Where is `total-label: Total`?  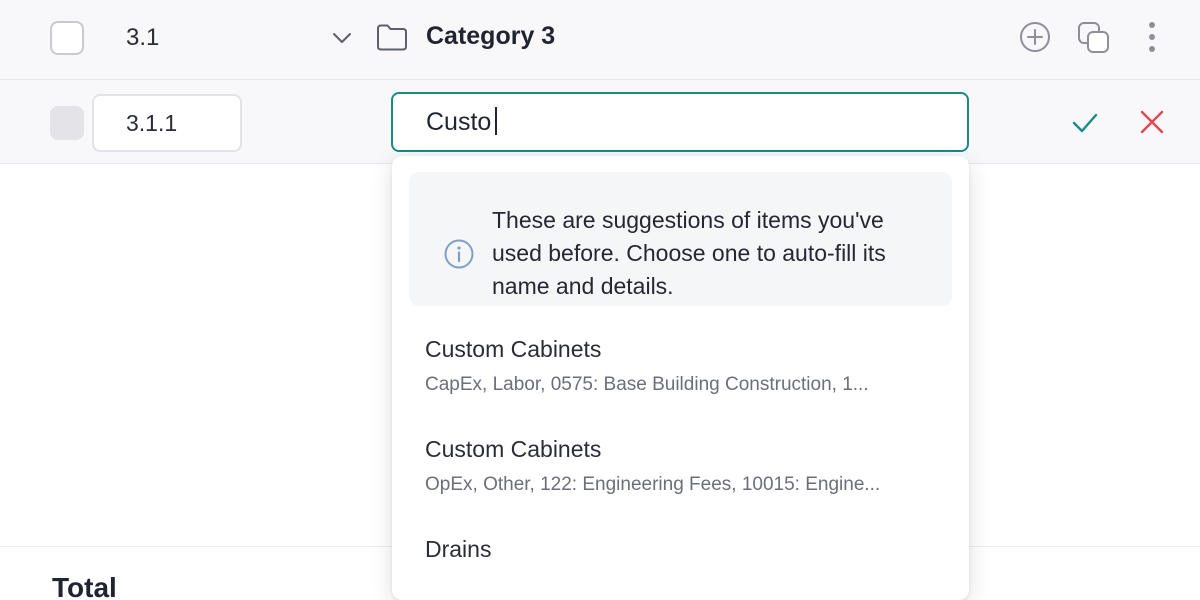
total-label: Total is located at coordinates (84, 586).